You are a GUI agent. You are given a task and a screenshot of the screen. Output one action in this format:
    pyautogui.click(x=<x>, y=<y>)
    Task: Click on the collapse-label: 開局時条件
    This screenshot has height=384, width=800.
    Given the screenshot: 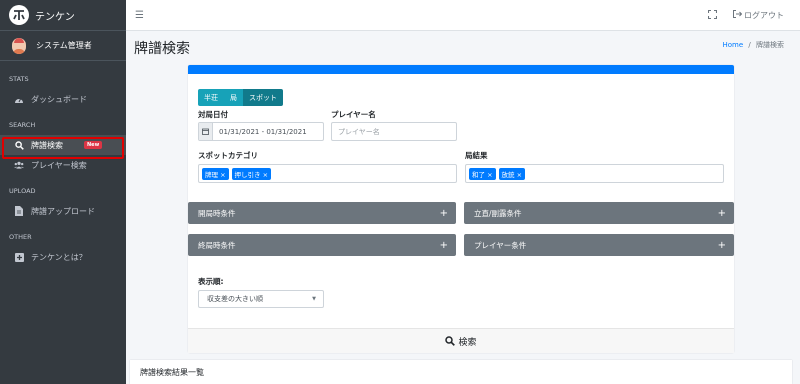 What is the action you would take?
    pyautogui.click(x=217, y=213)
    